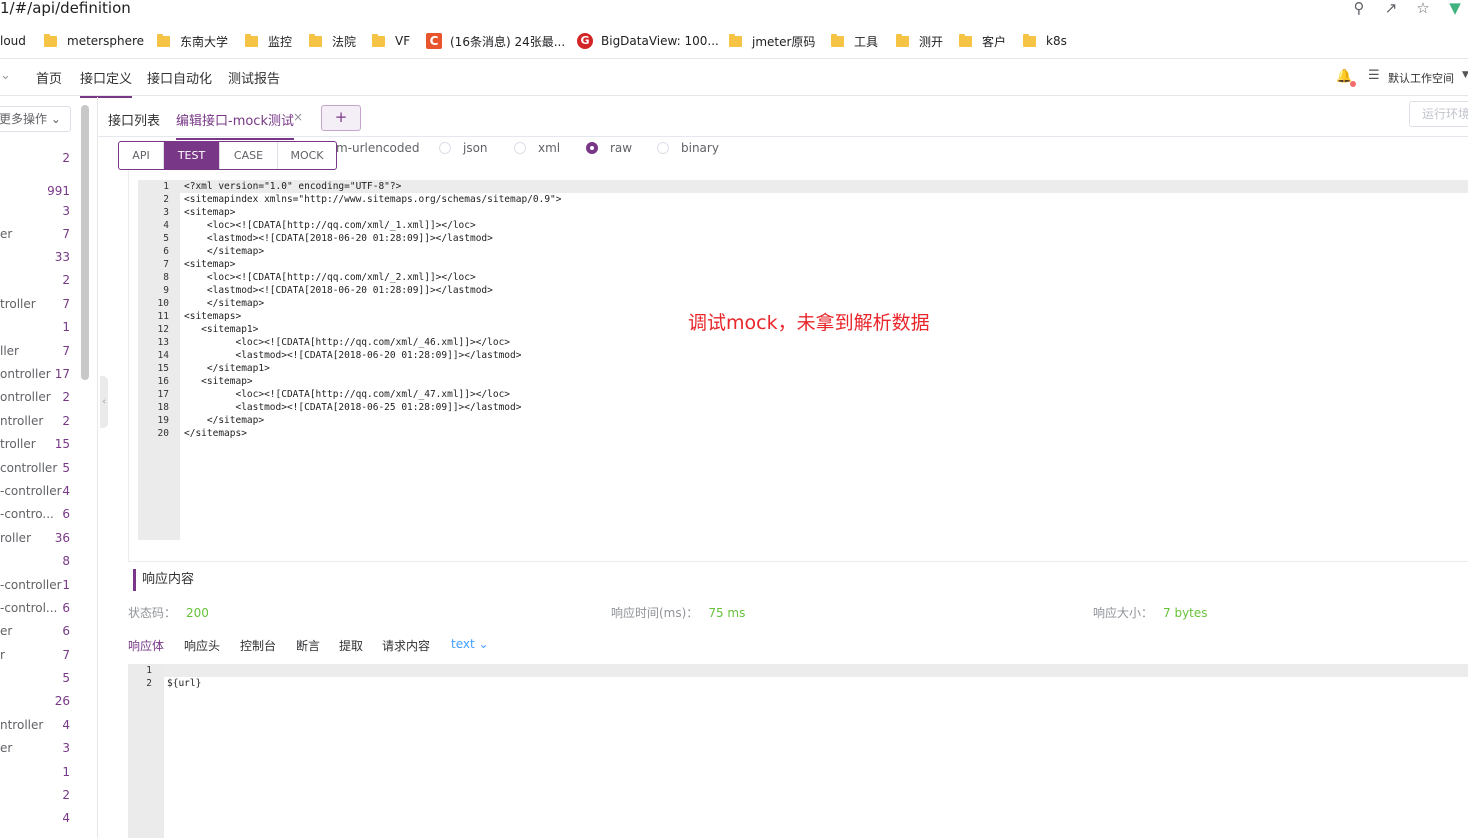 The height and width of the screenshot is (838, 1468). I want to click on code-line: <sitemap>, so click(210, 264).